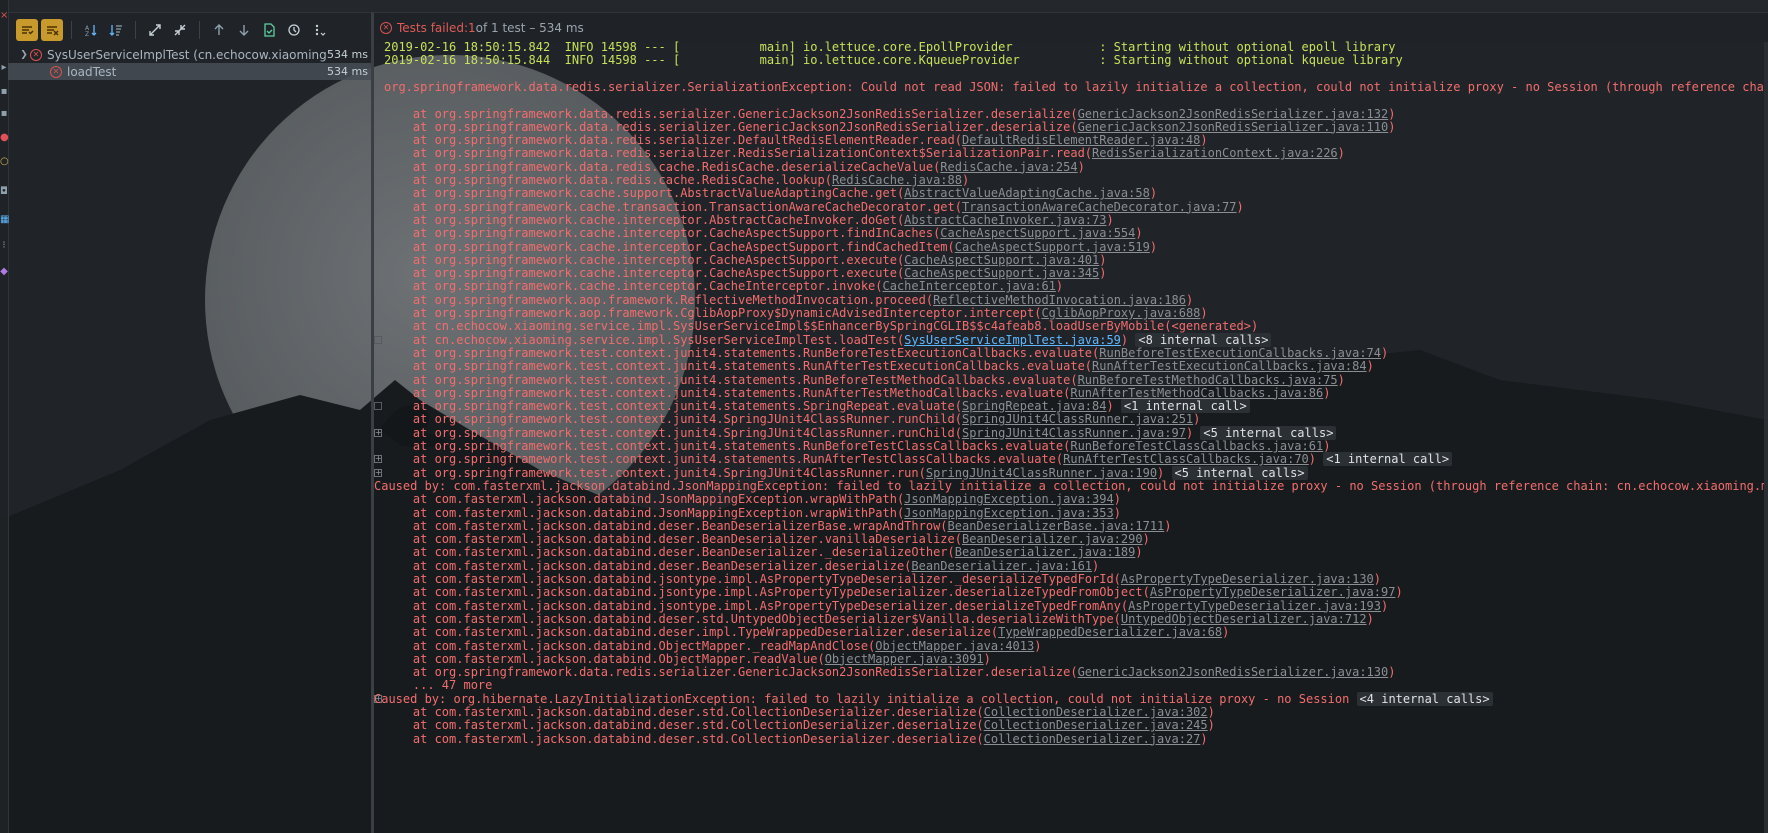  What do you see at coordinates (1001, 273) in the screenshot?
I see `source-link: CacheAspectSupport.java:345` at bounding box center [1001, 273].